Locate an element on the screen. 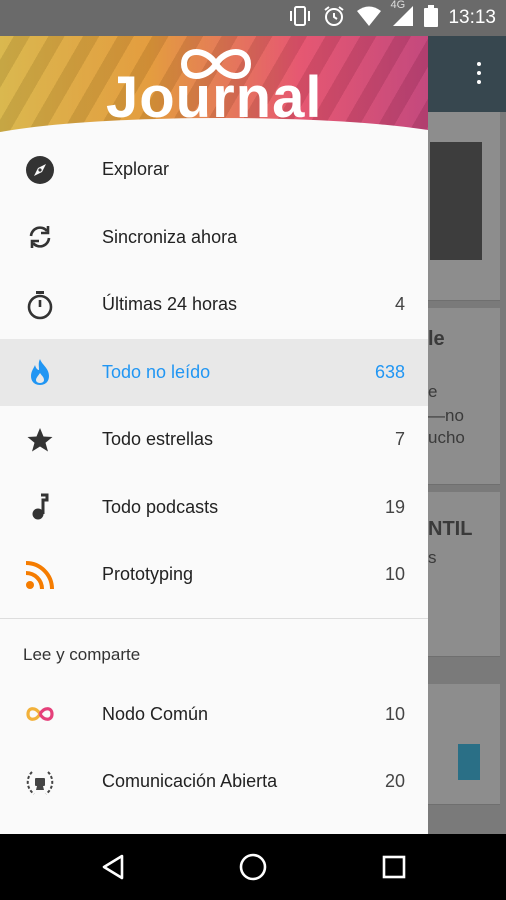  section-title: Lee y comparte is located at coordinates (82, 654).